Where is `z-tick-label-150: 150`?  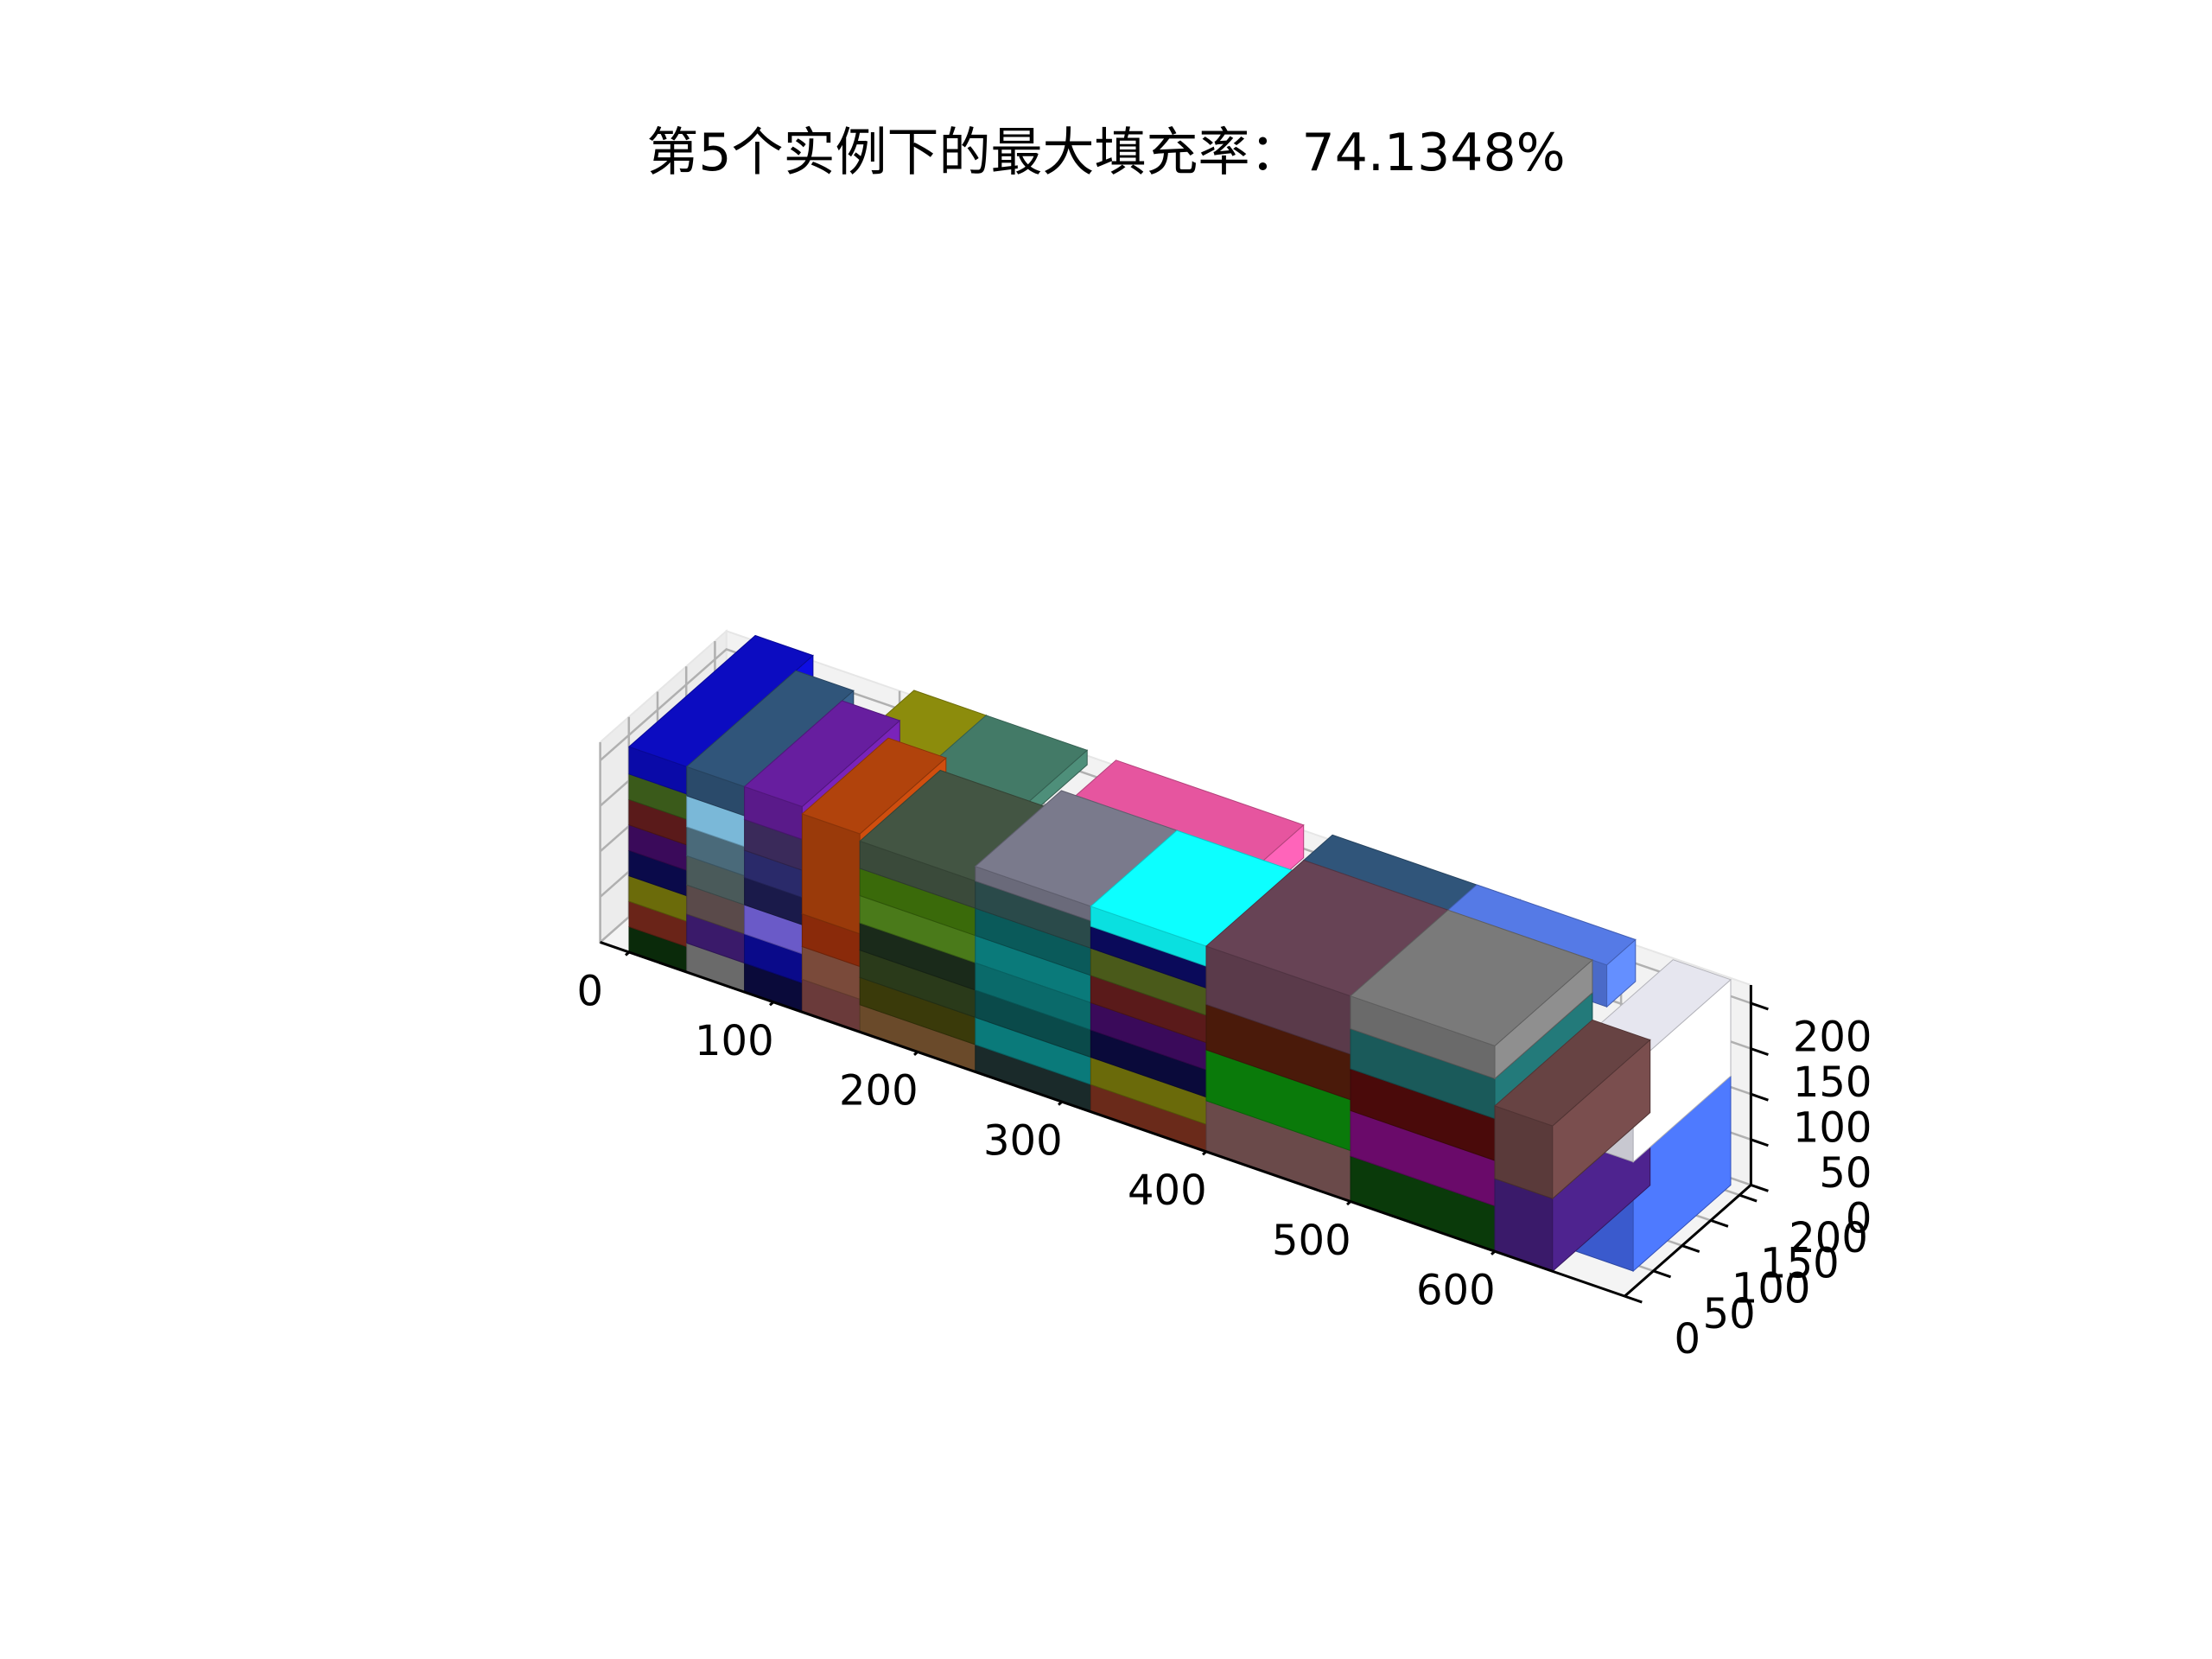 z-tick-label-150: 150 is located at coordinates (1832, 1082).